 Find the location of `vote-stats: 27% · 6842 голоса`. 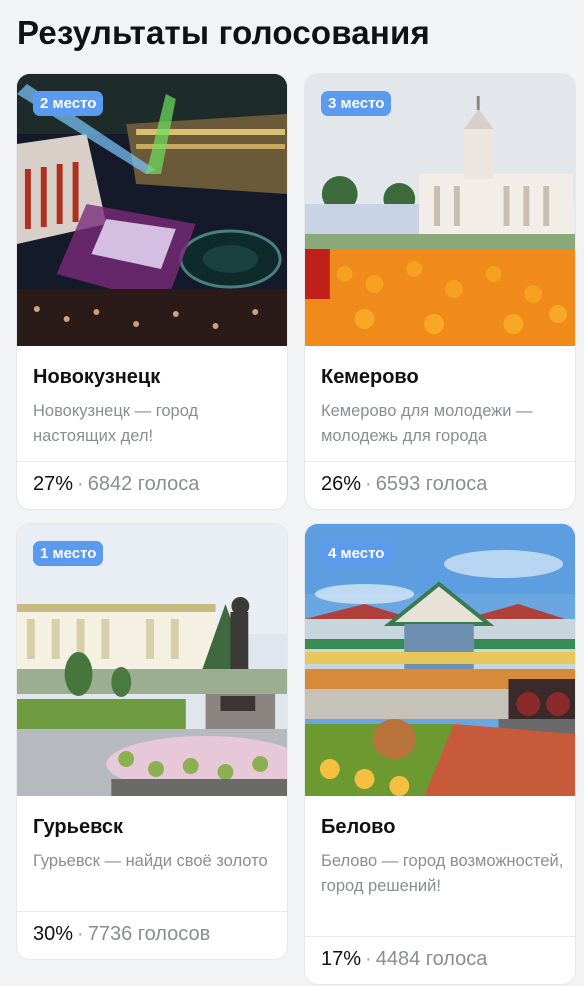

vote-stats: 27% · 6842 голоса is located at coordinates (116, 484).